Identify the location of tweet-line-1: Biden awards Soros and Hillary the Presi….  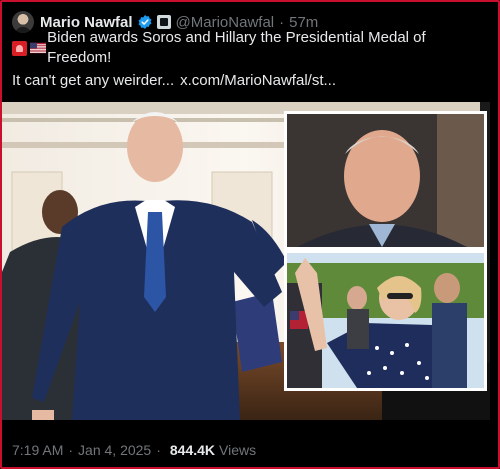
(236, 47).